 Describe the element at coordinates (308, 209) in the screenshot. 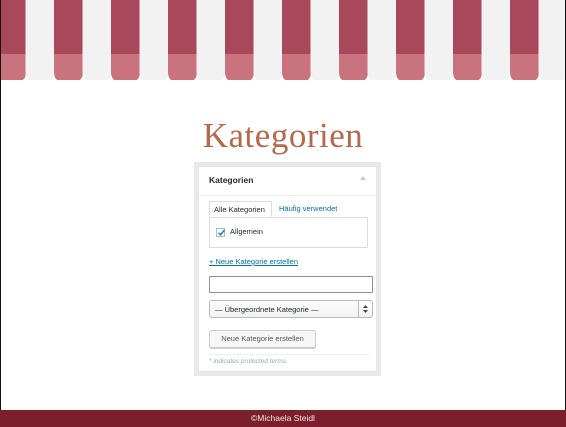

I see `tab-most-used: Häufig verwendet` at that location.